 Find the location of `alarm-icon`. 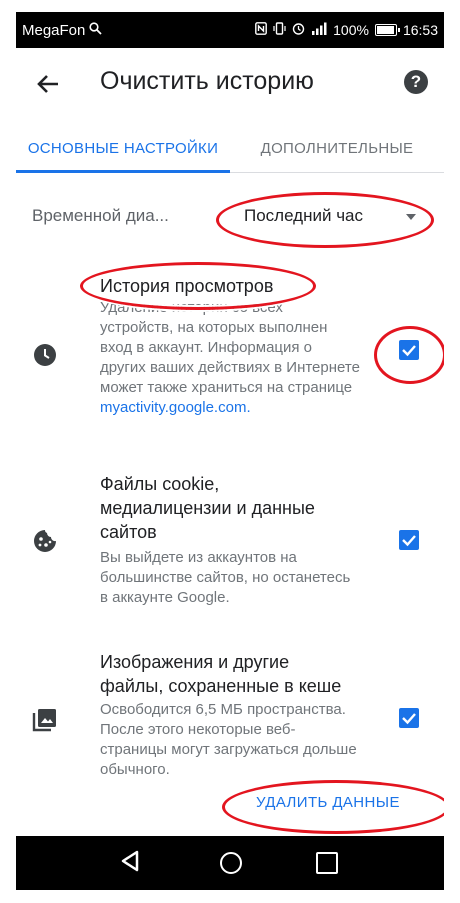

alarm-icon is located at coordinates (298, 30).